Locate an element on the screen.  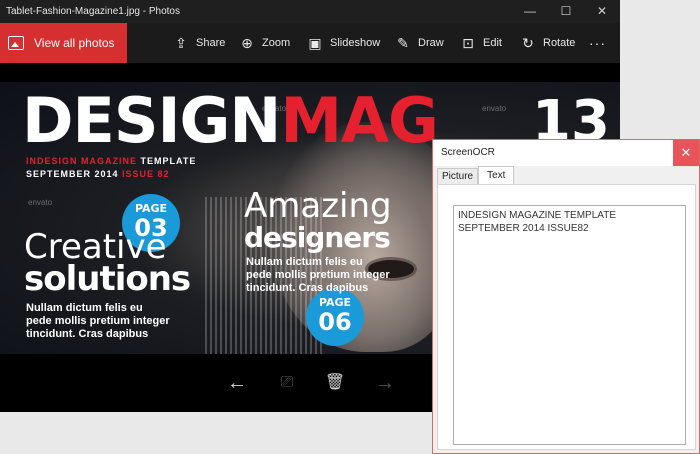
rotate-button: ↻ Rotate is located at coordinates (547, 43).